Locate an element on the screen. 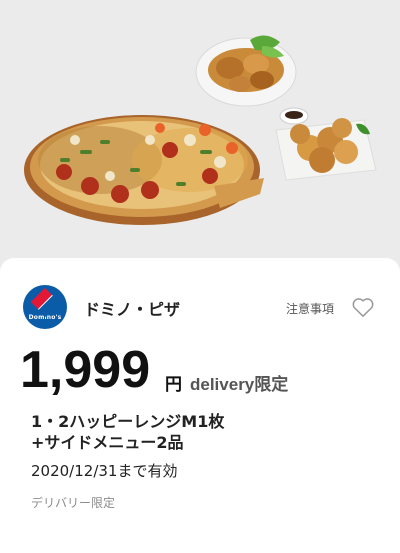 Image resolution: width=400 pixels, height=553 pixels. heart-outline-icon is located at coordinates (363, 307).